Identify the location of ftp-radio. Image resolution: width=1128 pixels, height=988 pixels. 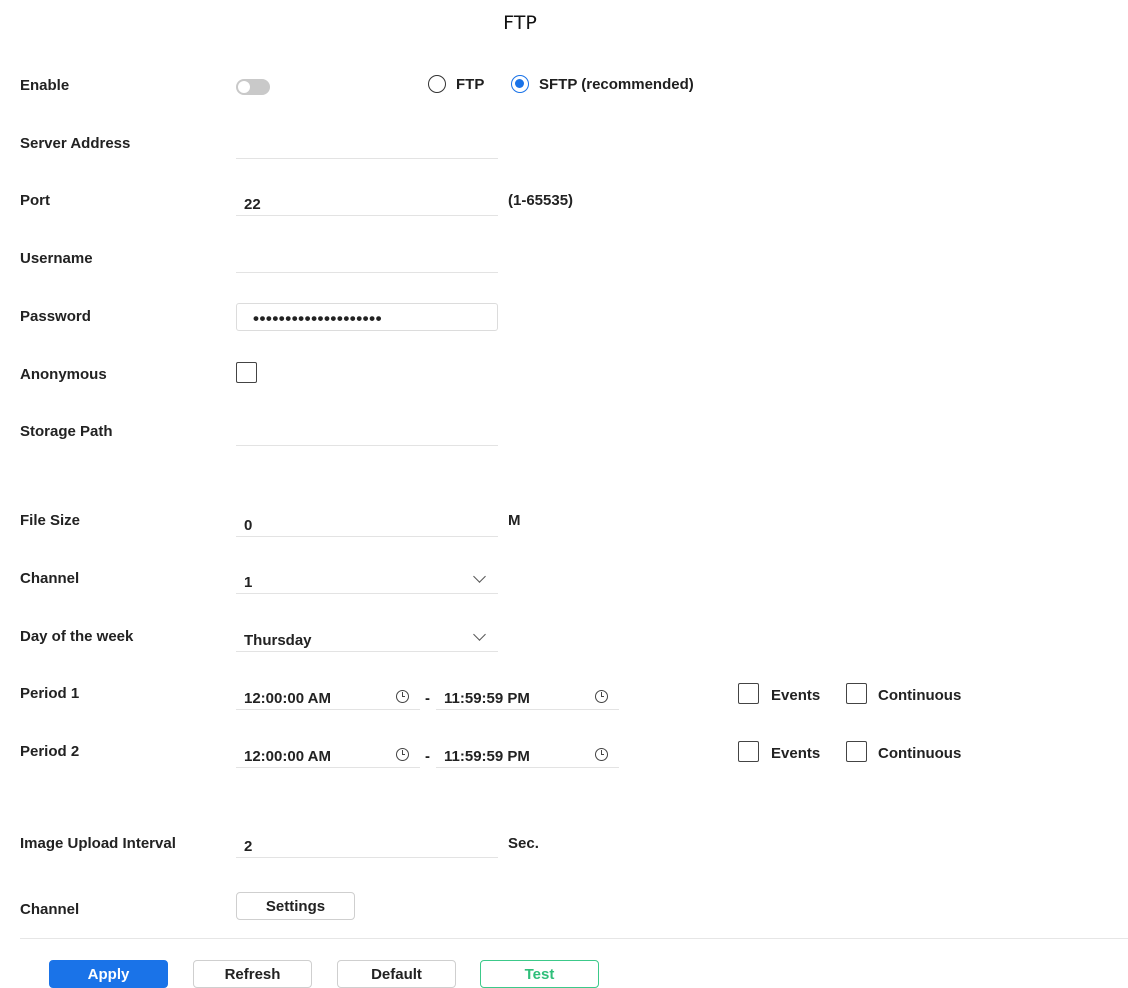
(437, 84).